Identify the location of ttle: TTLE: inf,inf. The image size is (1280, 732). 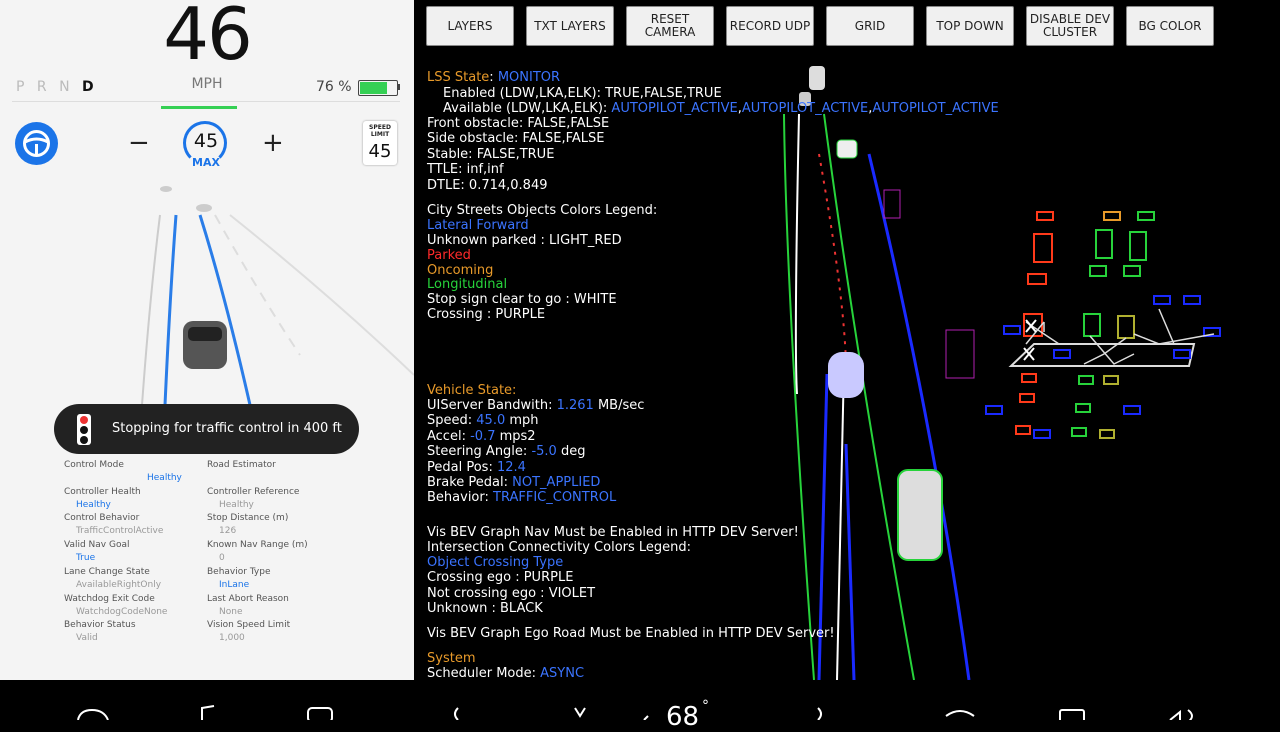
(465, 169).